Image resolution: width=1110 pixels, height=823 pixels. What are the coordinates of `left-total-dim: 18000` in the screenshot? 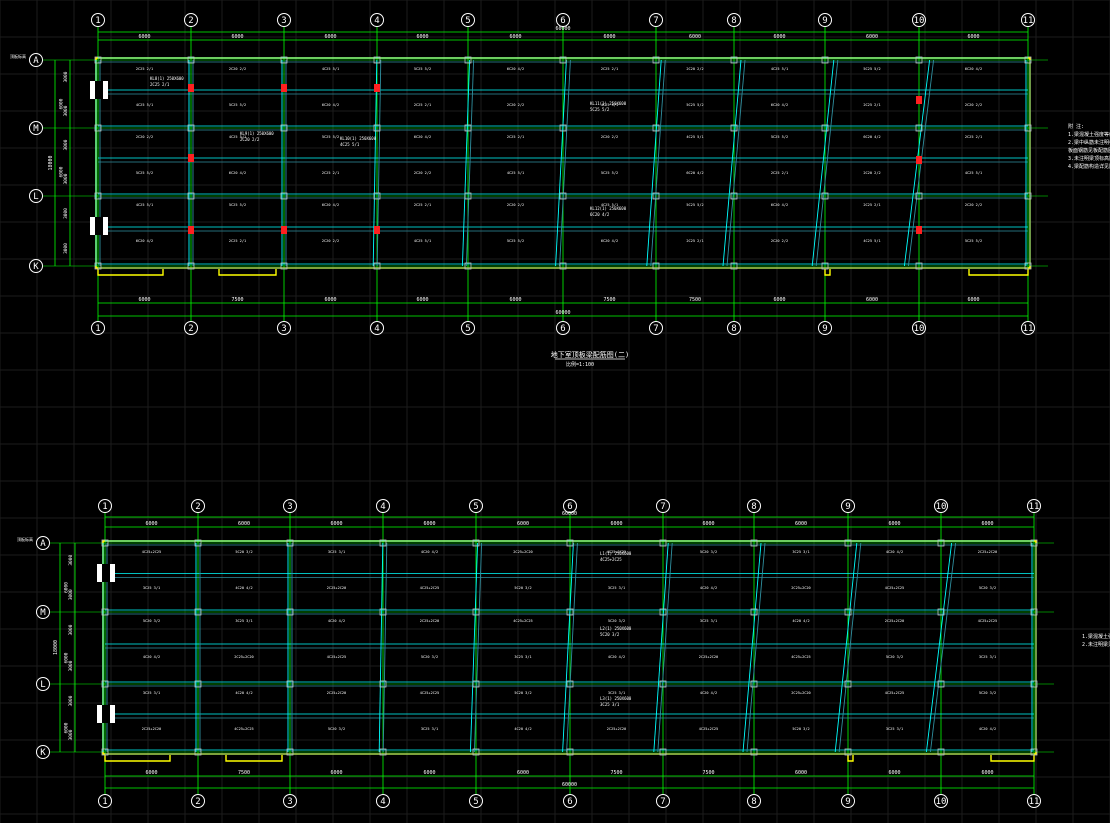 It's located at (56, 647).